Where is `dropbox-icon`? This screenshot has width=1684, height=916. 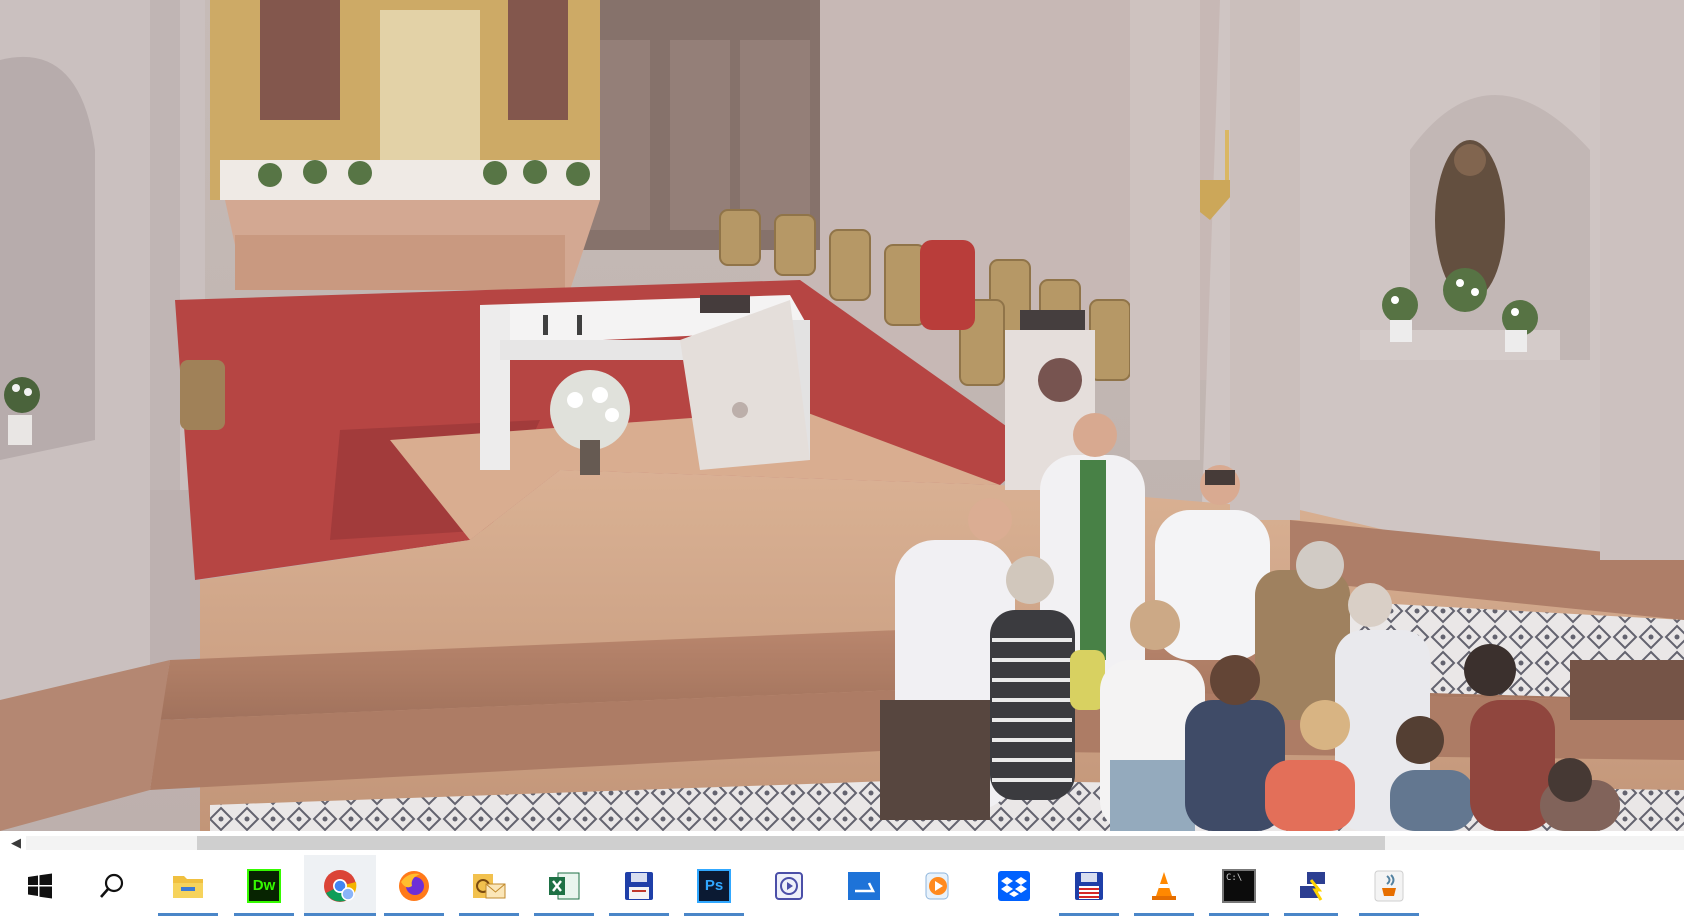 dropbox-icon is located at coordinates (1014, 886).